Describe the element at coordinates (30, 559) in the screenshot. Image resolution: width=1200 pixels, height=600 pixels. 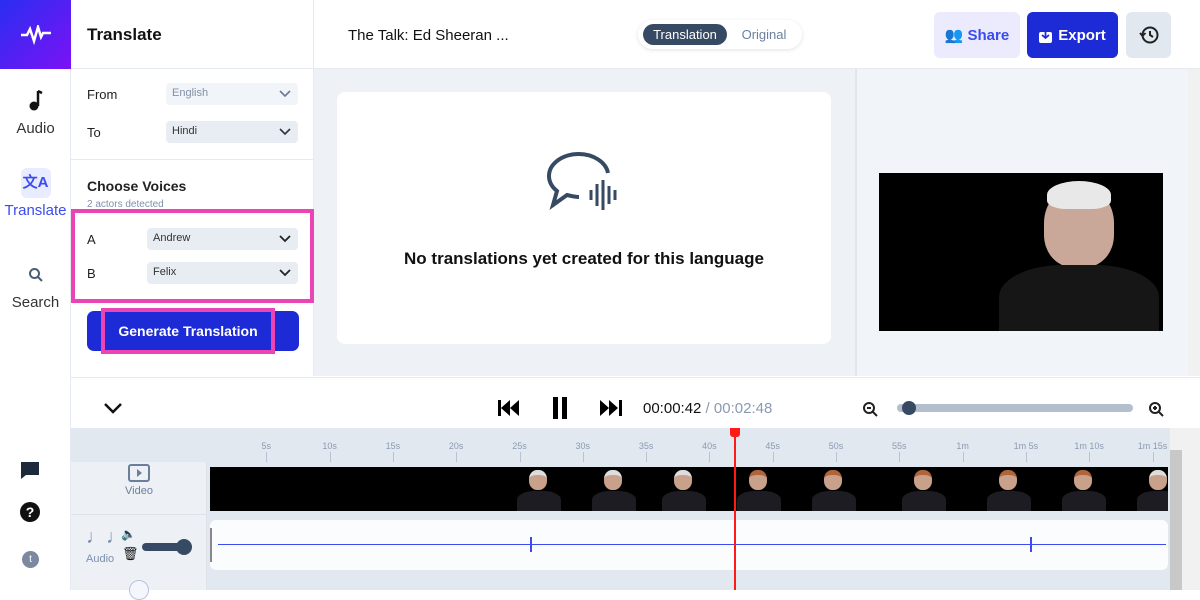
I see `avatar: t` at that location.